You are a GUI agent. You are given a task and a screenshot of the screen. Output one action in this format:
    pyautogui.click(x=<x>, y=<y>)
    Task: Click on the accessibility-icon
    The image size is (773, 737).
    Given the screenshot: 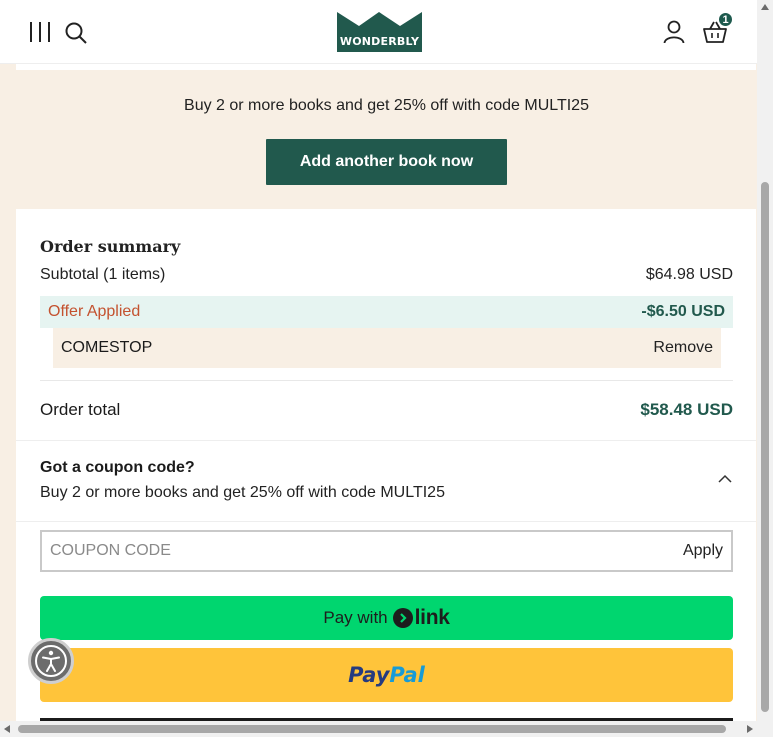 What is the action you would take?
    pyautogui.click(x=51, y=661)
    